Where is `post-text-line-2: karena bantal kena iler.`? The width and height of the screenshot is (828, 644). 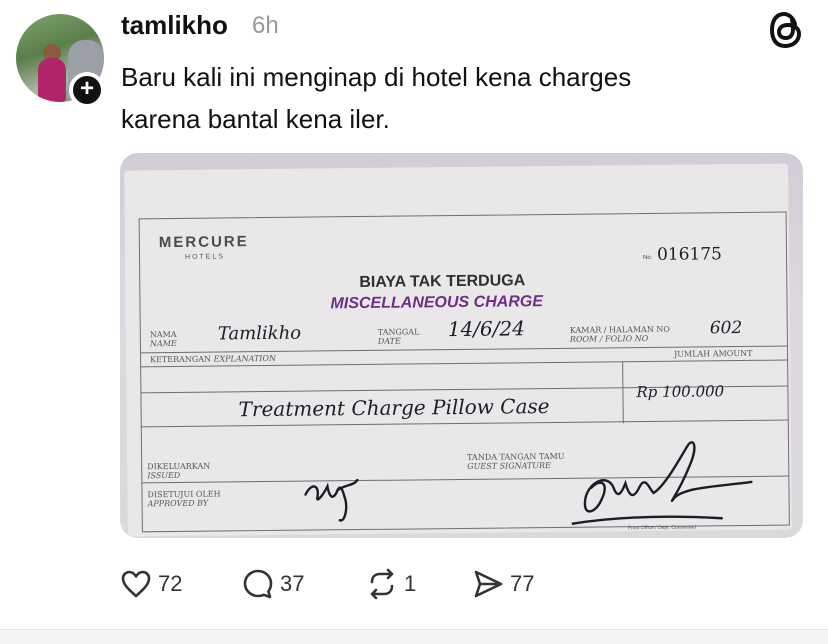 post-text-line-2: karena bantal kena iler. is located at coordinates (255, 119).